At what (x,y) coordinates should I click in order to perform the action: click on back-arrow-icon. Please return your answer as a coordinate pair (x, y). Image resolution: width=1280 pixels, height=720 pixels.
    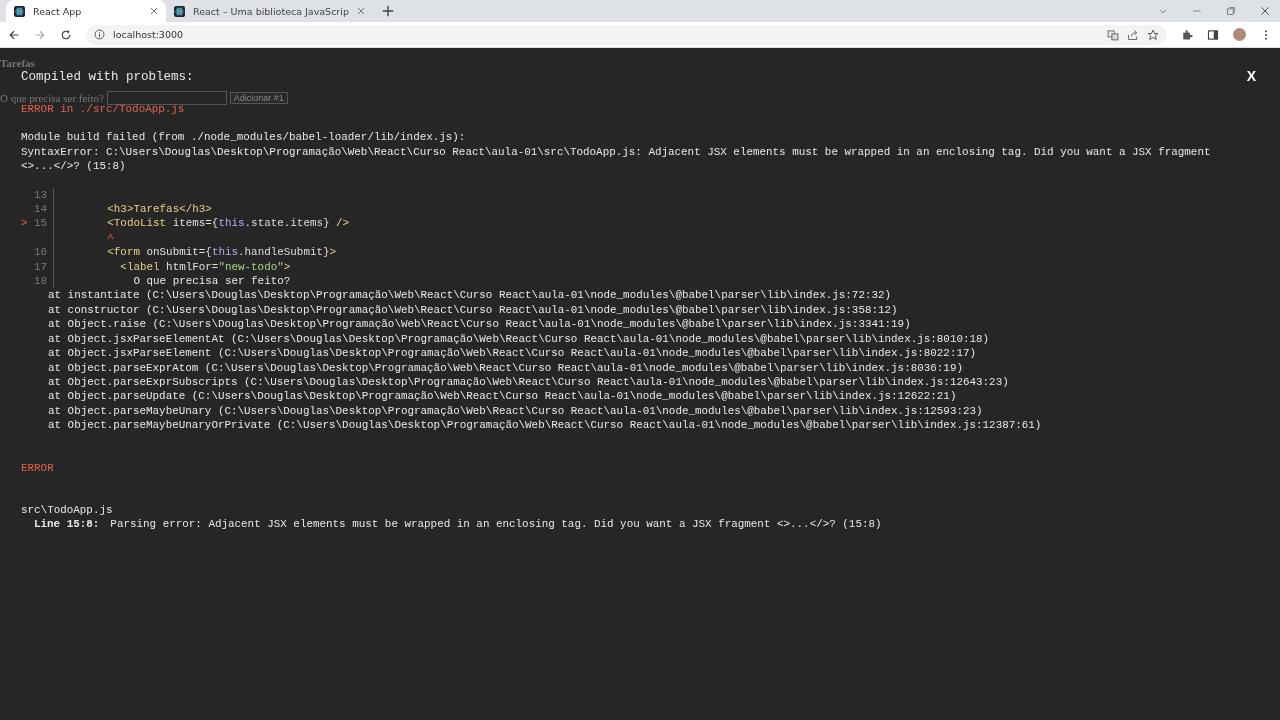
    Looking at the image, I should click on (14, 34).